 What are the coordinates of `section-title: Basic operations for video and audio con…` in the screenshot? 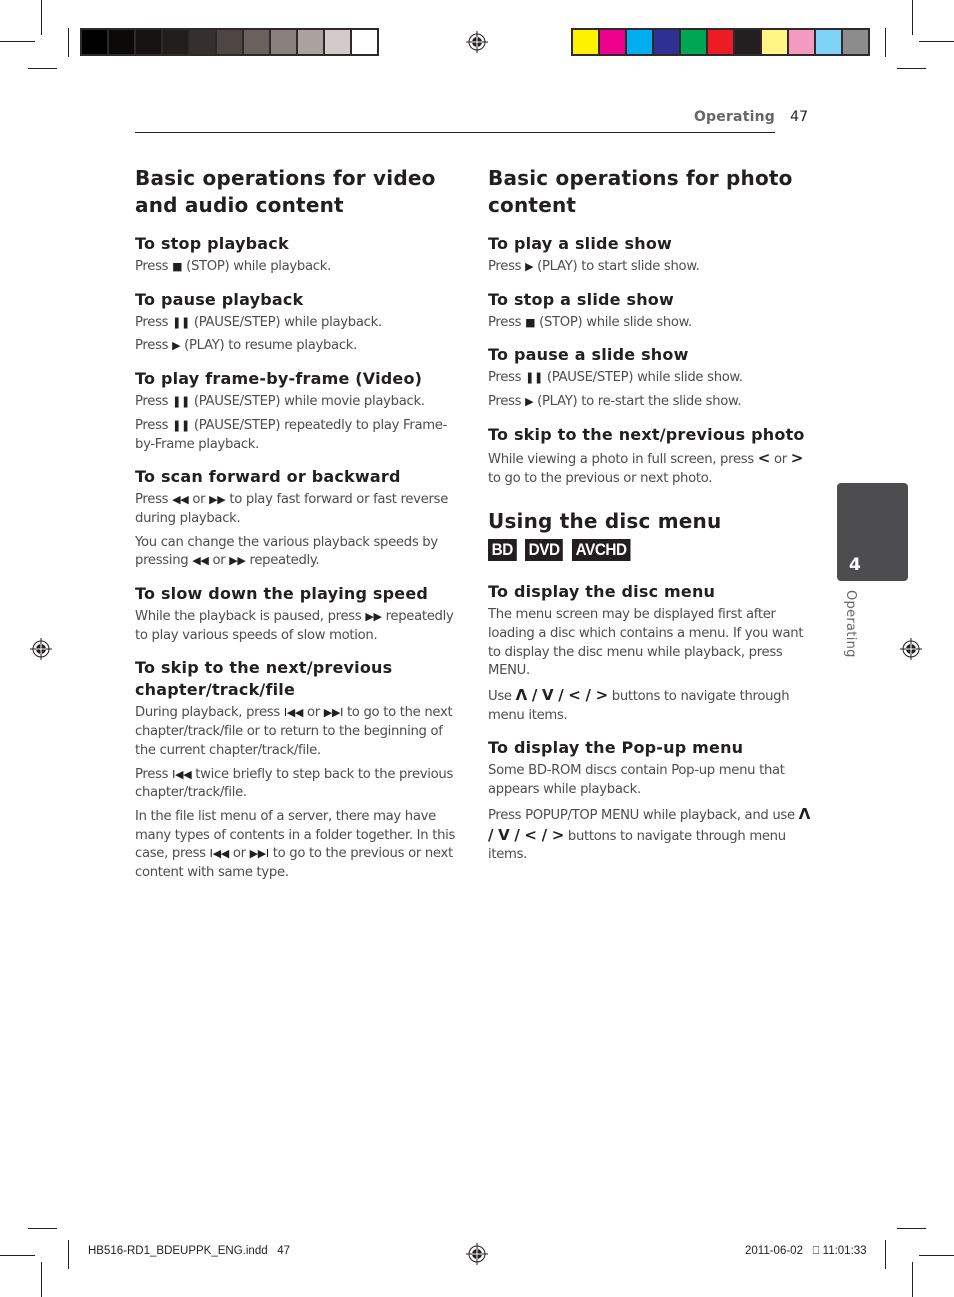 It's located at (285, 191).